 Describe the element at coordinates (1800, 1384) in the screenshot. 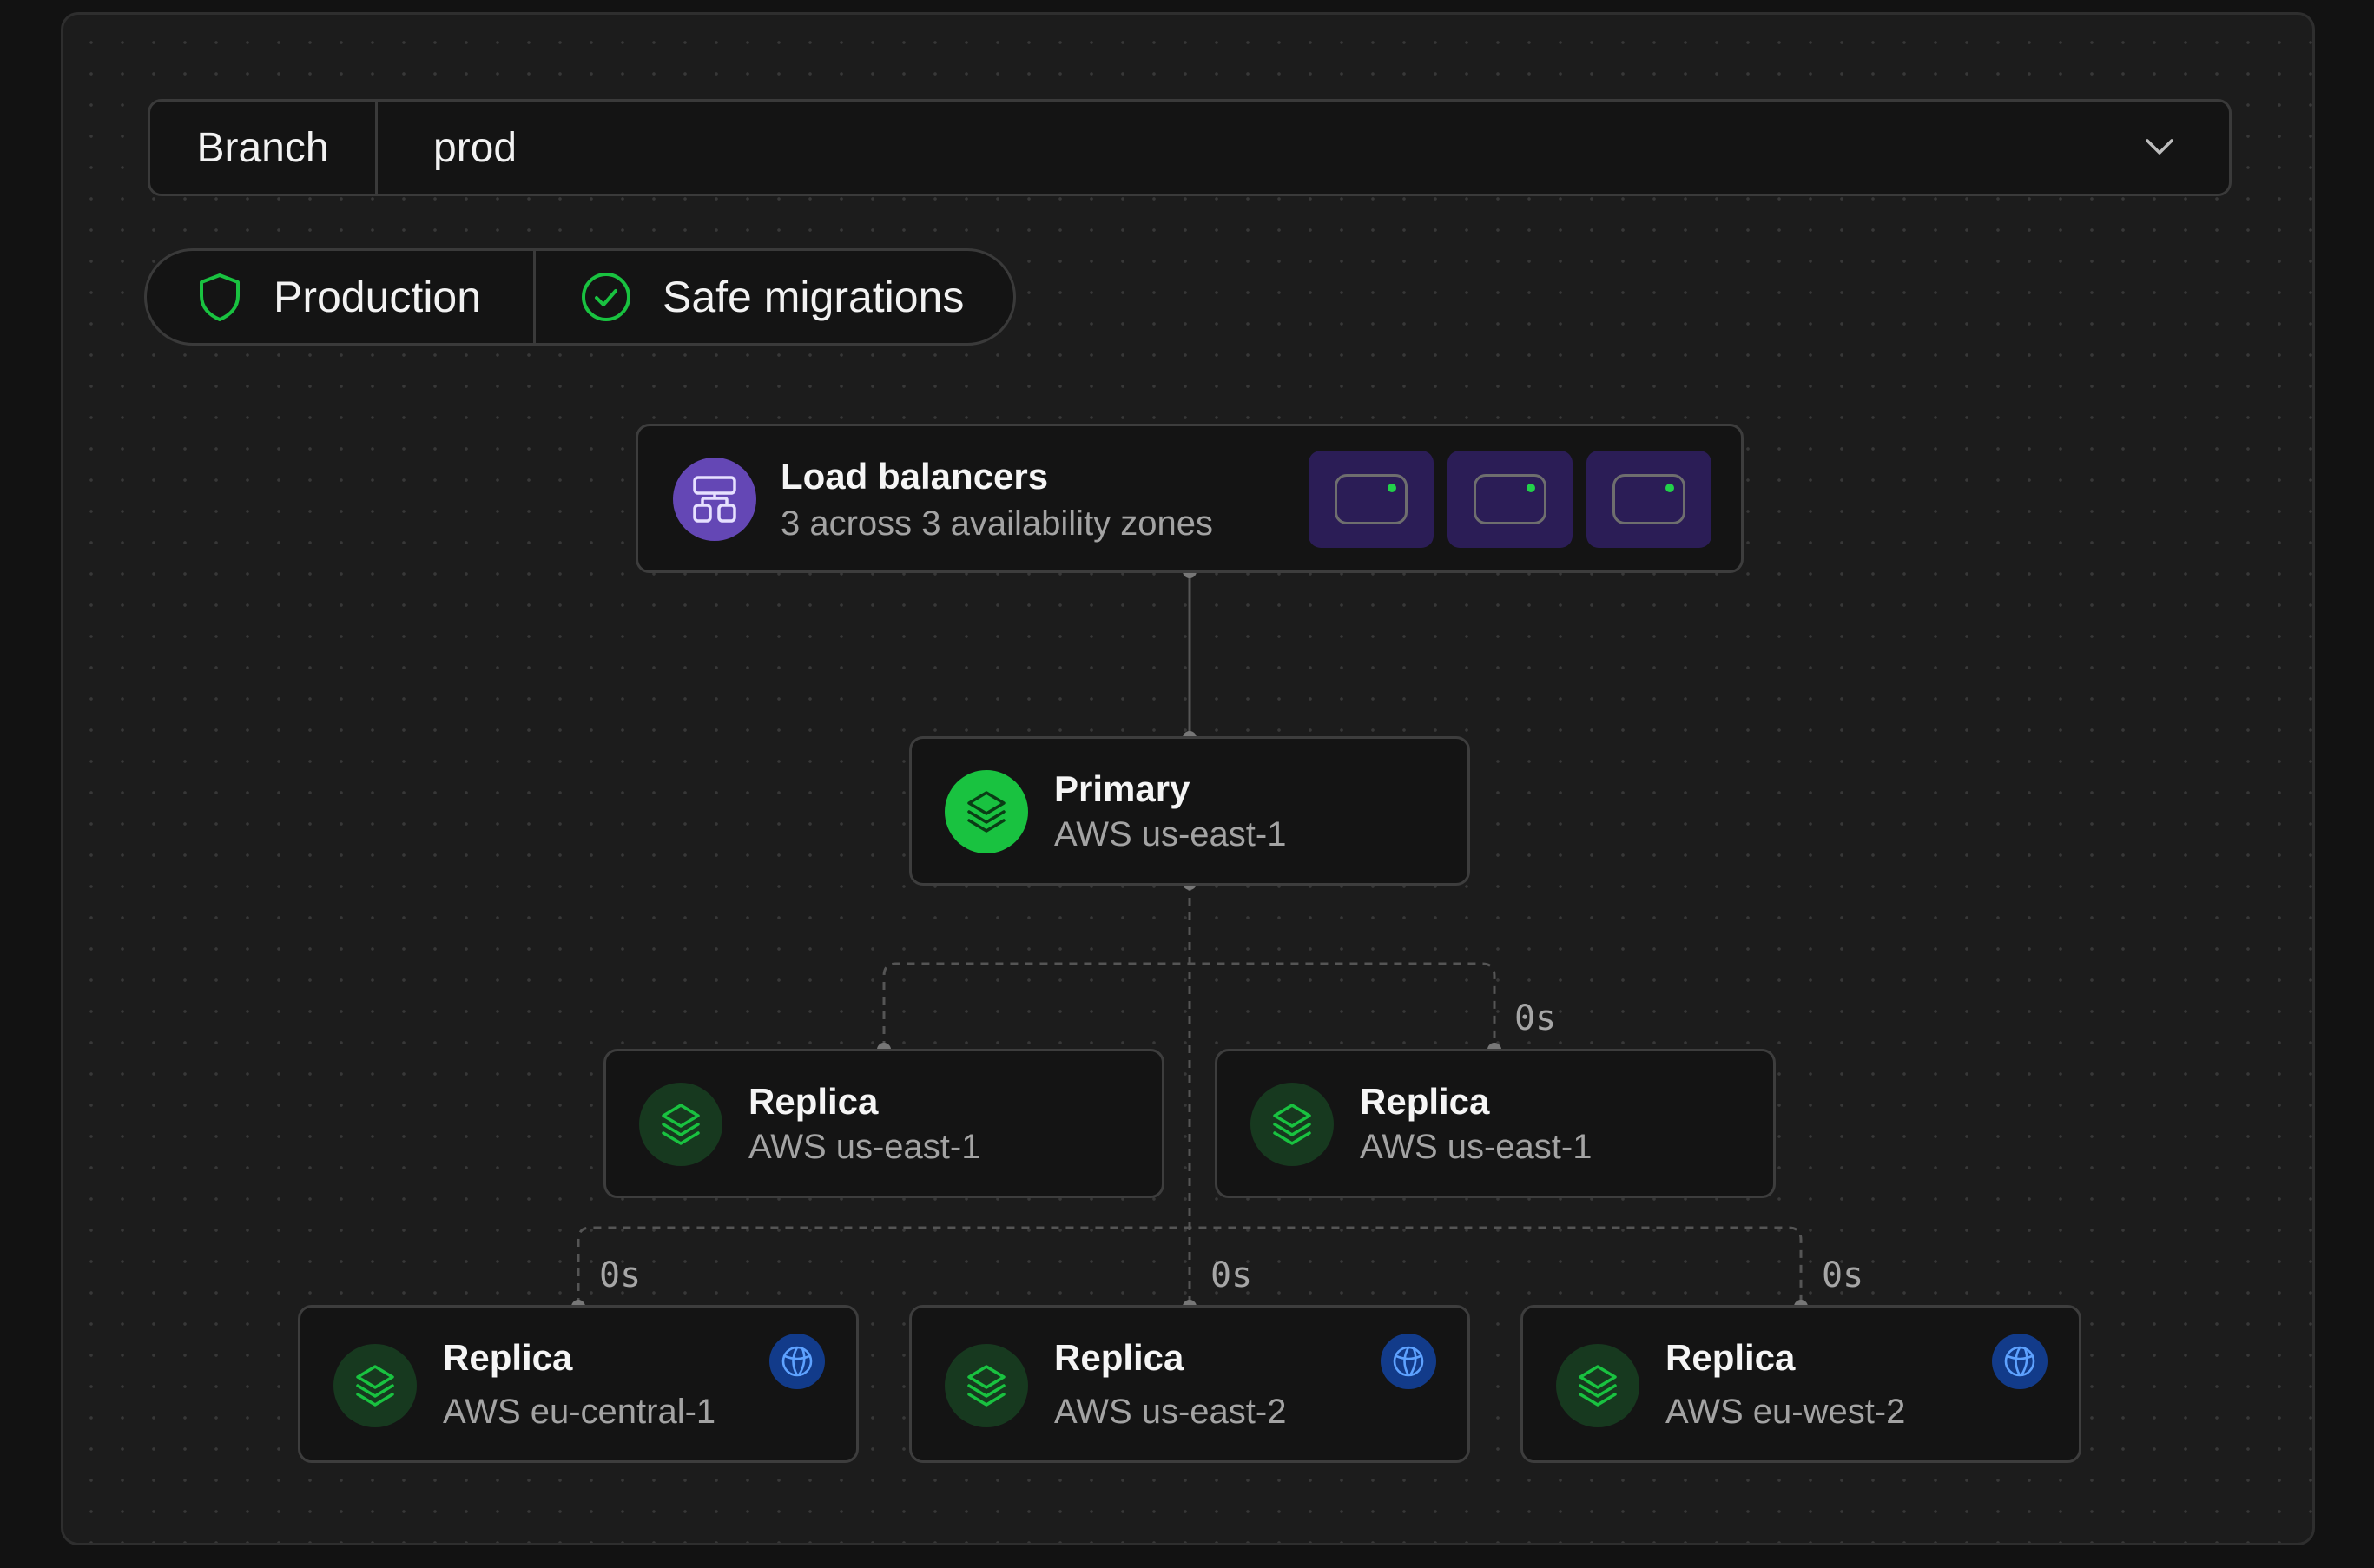

I see `replica-node: Replica AWS eu-west-2` at that location.